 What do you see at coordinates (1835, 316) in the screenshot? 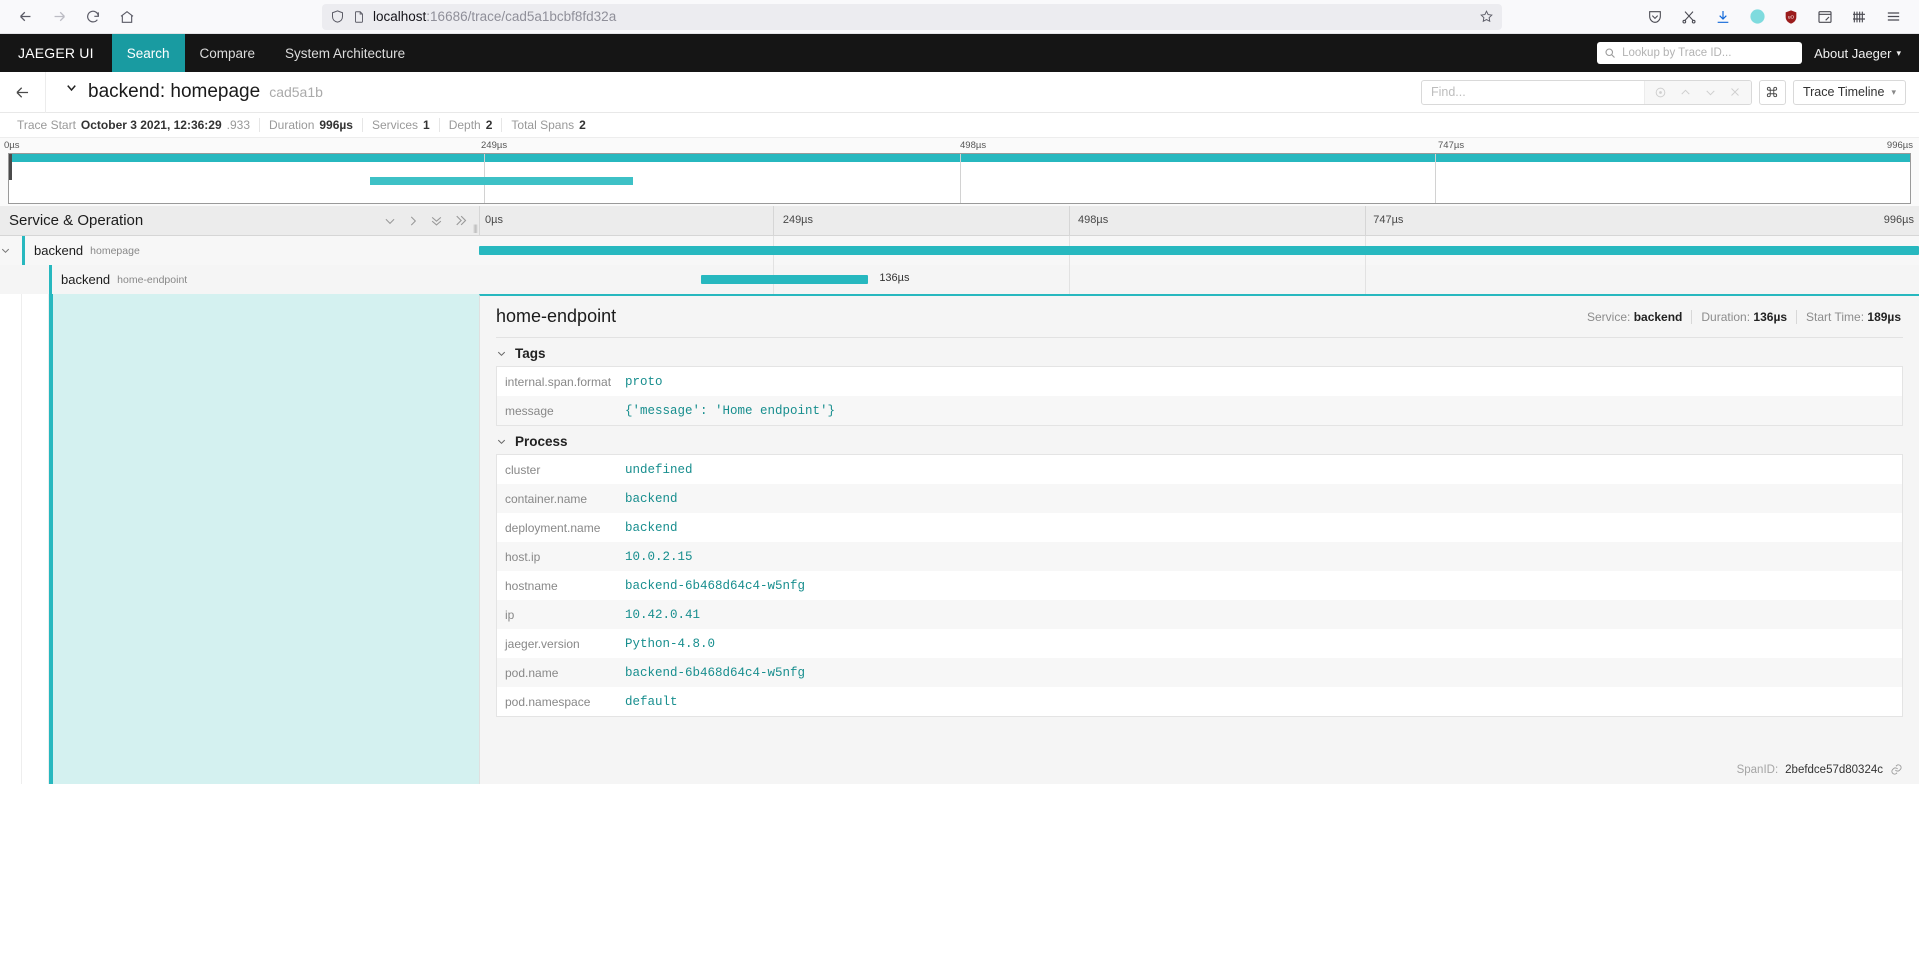
I see `start-label: Start Time:` at bounding box center [1835, 316].